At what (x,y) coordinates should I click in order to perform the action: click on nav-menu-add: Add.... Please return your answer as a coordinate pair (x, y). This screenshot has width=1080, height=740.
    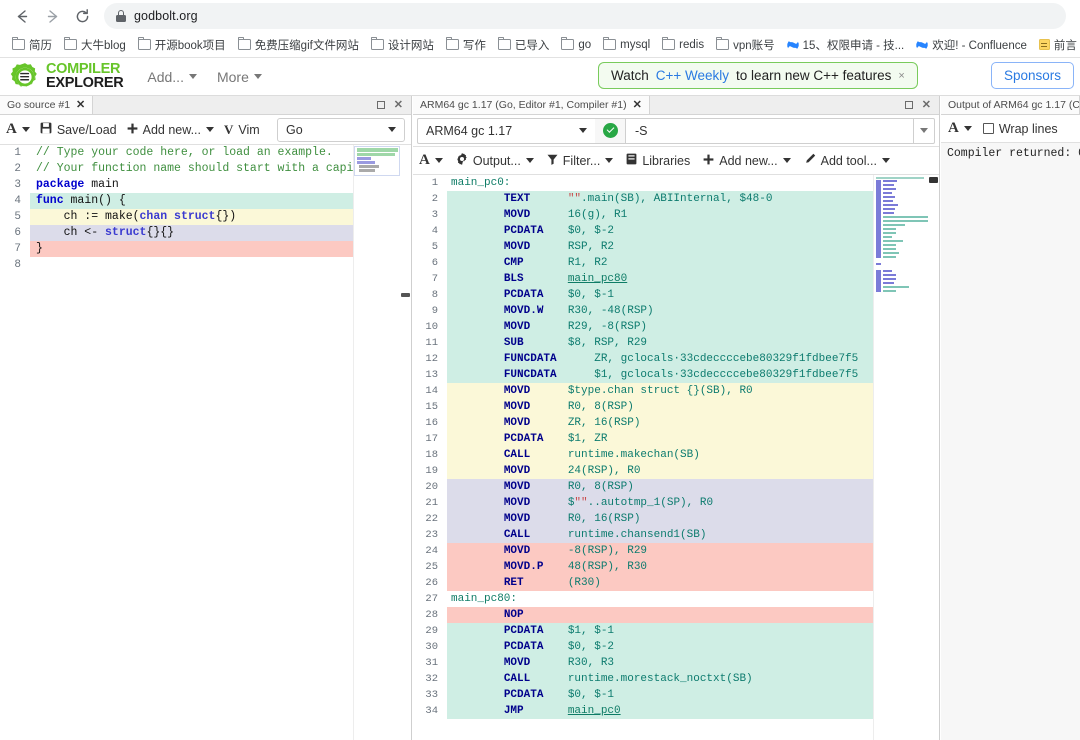
    Looking at the image, I should click on (172, 77).